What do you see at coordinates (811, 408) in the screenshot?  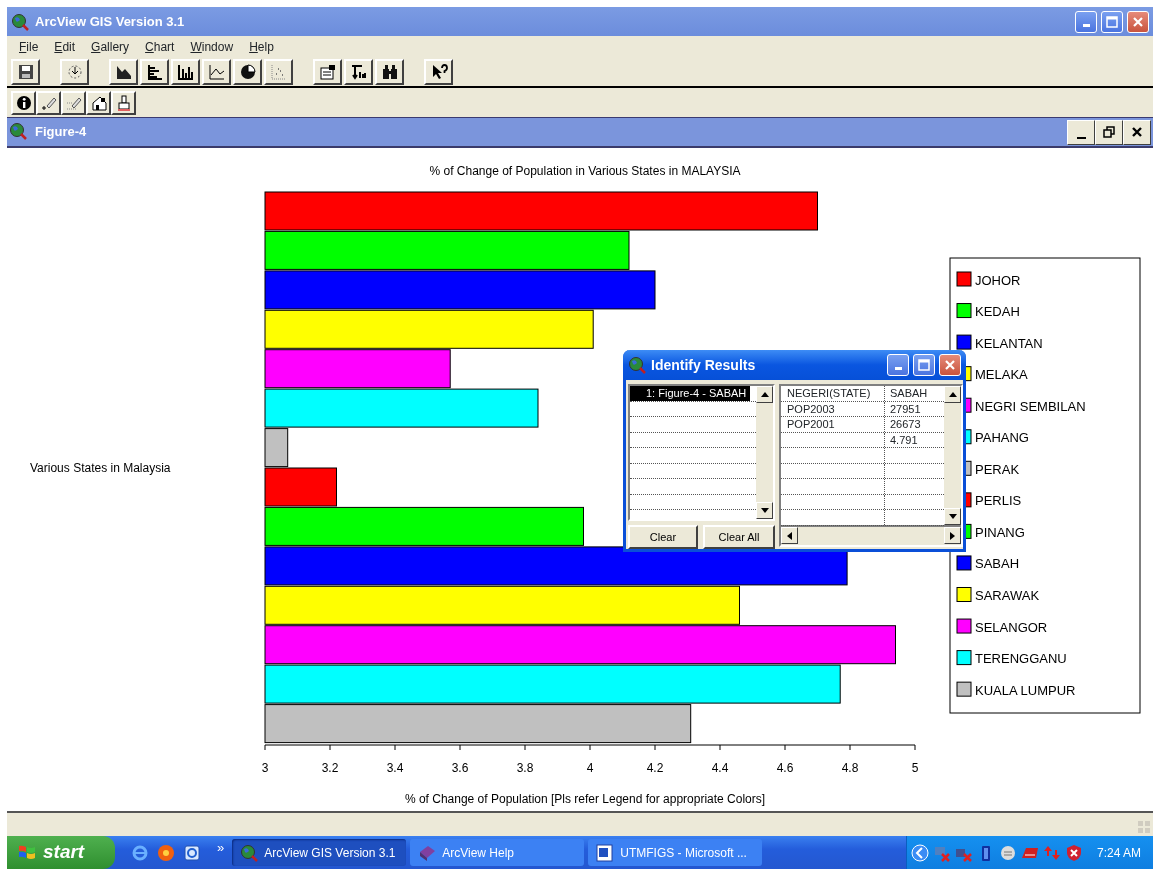 I see `table-cell: POP2003` at bounding box center [811, 408].